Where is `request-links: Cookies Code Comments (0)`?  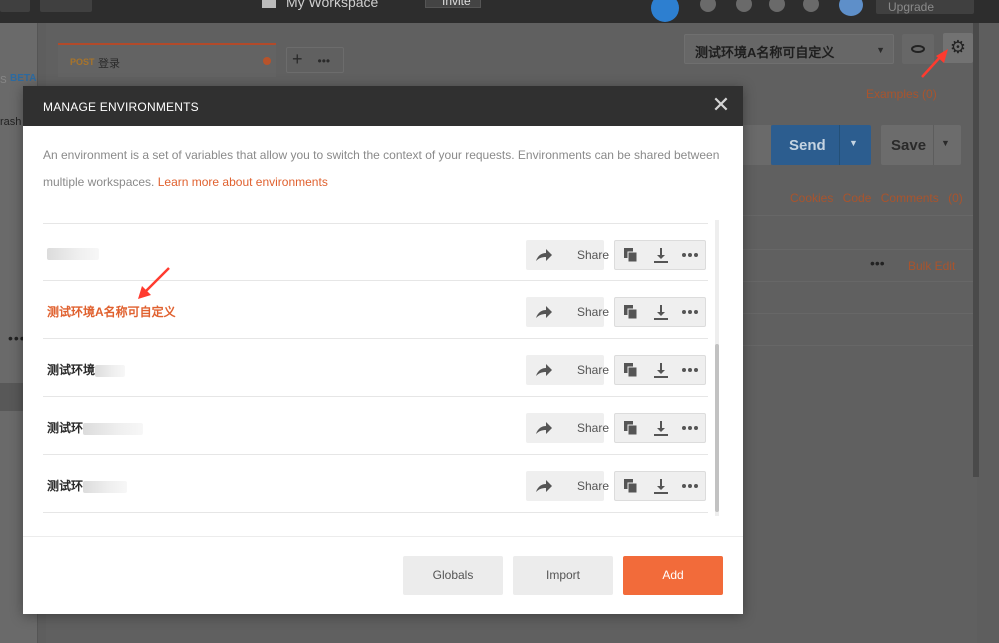 request-links: Cookies Code Comments (0) is located at coordinates (876, 198).